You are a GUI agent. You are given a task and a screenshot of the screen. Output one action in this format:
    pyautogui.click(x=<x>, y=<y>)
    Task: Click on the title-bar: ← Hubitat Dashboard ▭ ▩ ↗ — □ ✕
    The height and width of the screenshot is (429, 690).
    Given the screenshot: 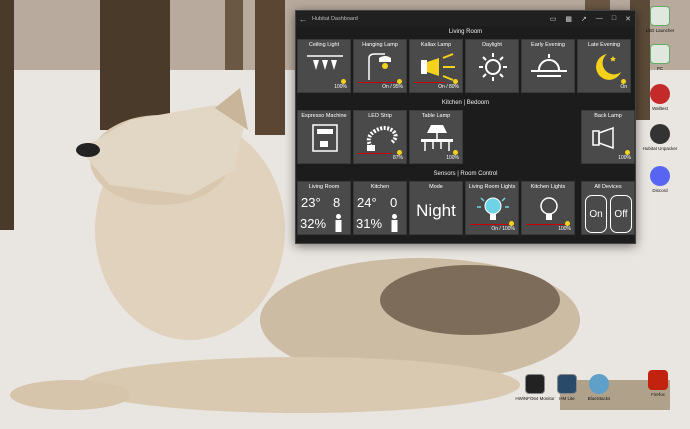 What is the action you would take?
    pyautogui.click(x=465, y=18)
    